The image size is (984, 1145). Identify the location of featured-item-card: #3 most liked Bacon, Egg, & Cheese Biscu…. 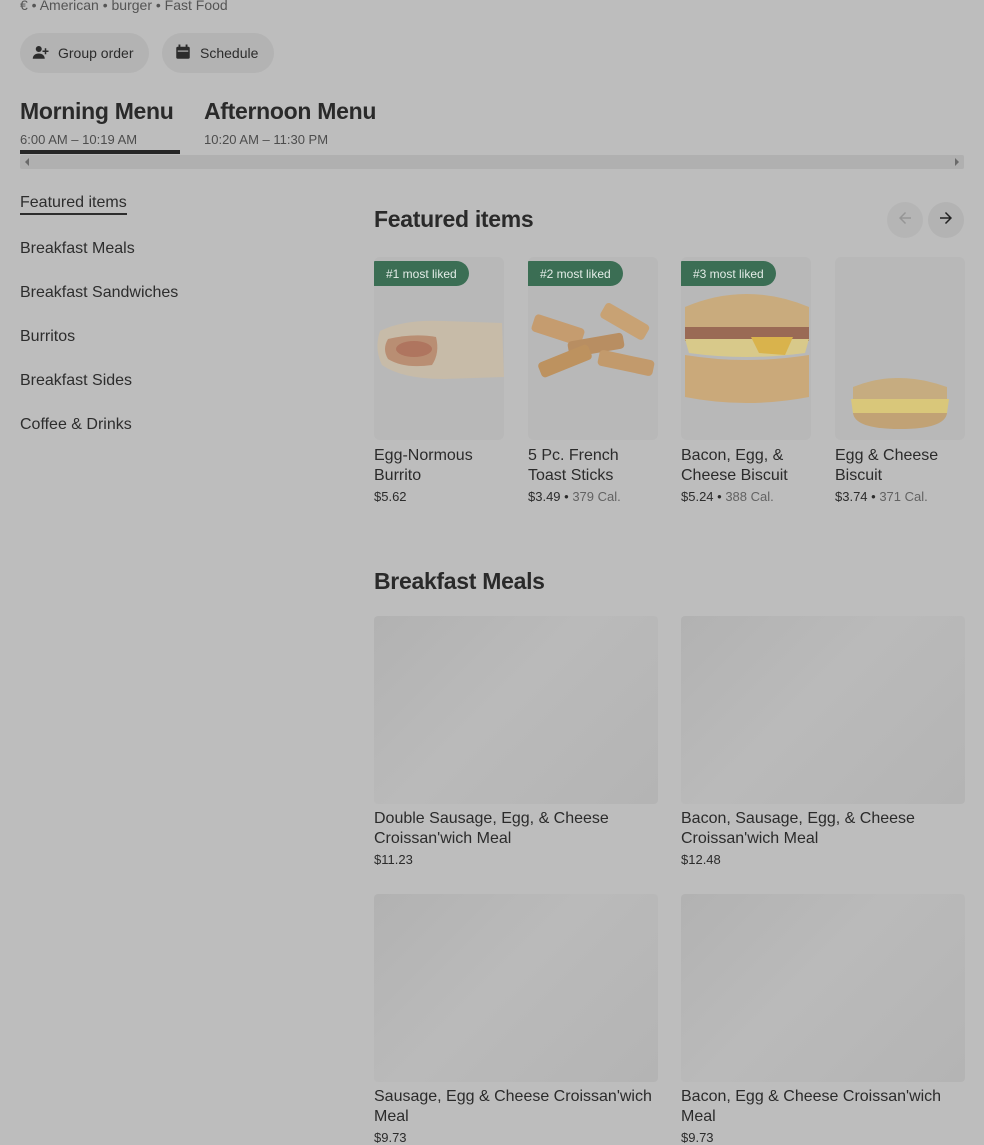
(746, 380).